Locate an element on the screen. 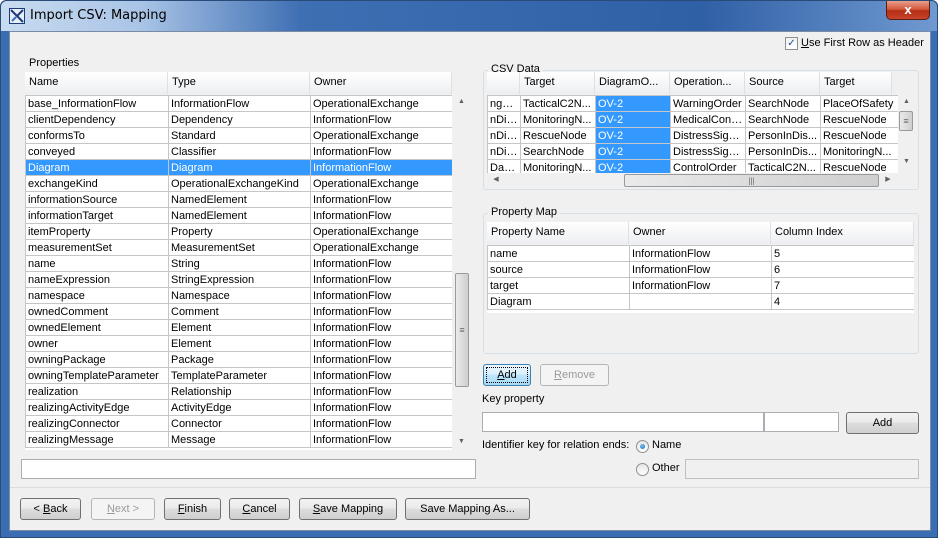 The image size is (938, 538). csv-column-header is located at coordinates (503, 83).